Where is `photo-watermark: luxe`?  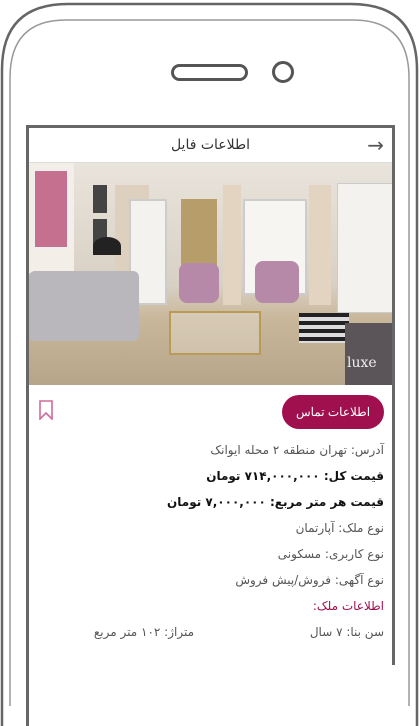
photo-watermark: luxe is located at coordinates (362, 363).